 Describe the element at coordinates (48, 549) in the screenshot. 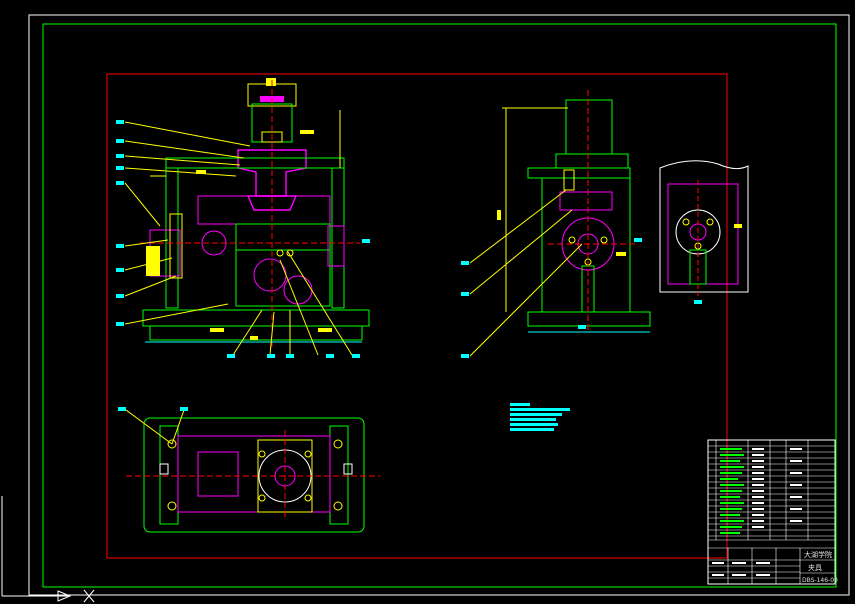

I see `ucs-axis-icon` at that location.